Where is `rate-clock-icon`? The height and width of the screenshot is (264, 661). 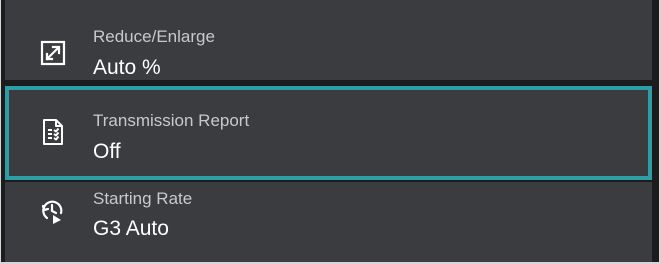
rate-clock-icon is located at coordinates (53, 211).